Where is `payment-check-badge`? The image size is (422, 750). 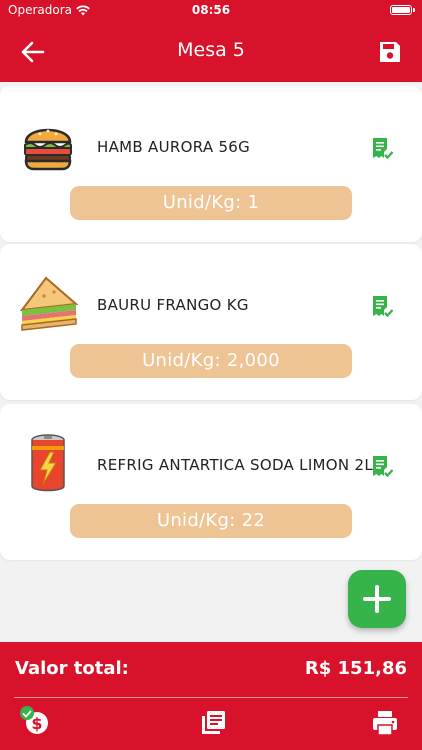
payment-check-badge is located at coordinates (27, 713).